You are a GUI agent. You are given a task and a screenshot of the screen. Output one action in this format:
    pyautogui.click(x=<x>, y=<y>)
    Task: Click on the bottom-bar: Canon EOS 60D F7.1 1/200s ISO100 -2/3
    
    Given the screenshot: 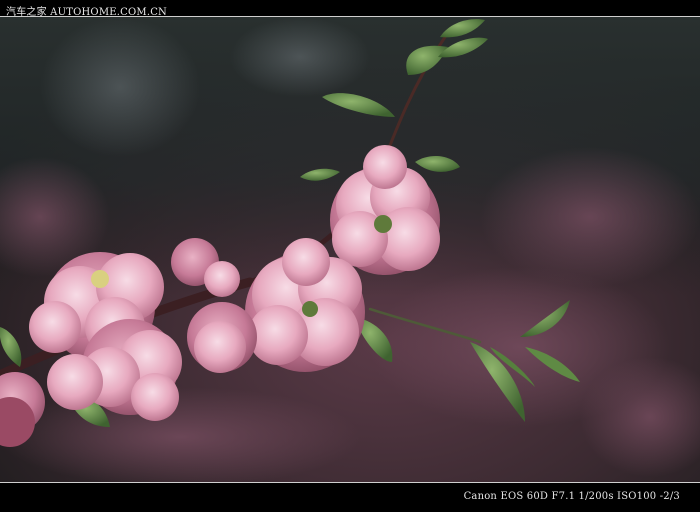 What is the action you would take?
    pyautogui.click(x=350, y=497)
    